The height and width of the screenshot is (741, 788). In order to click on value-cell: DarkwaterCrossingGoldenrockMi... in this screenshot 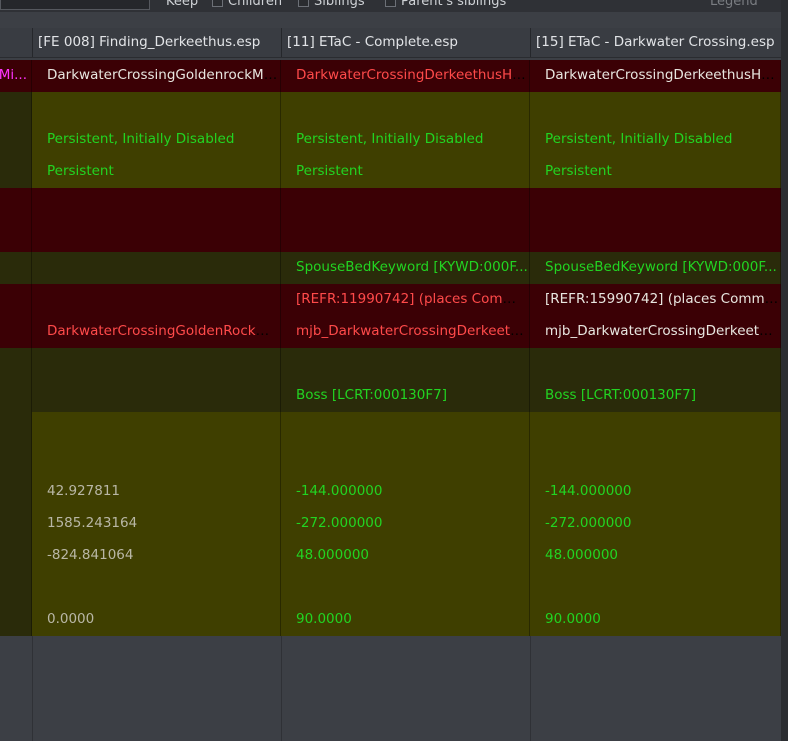, I will do `click(156, 76)`.